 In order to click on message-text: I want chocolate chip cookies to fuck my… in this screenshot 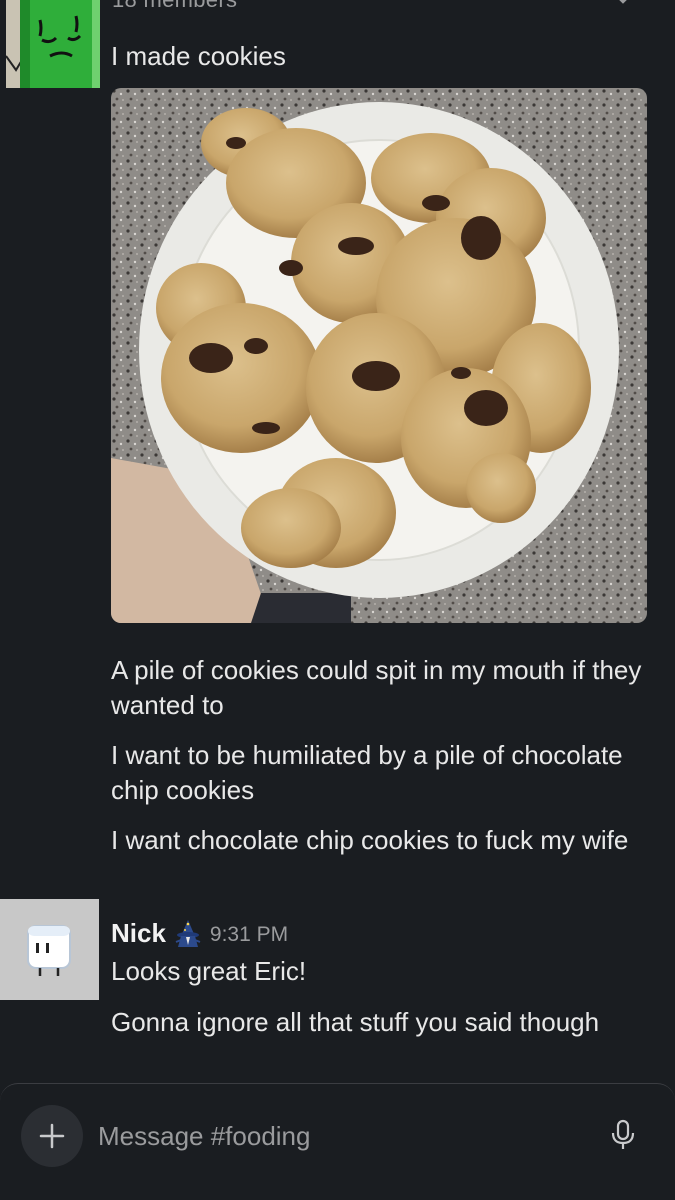, I will do `click(370, 840)`.